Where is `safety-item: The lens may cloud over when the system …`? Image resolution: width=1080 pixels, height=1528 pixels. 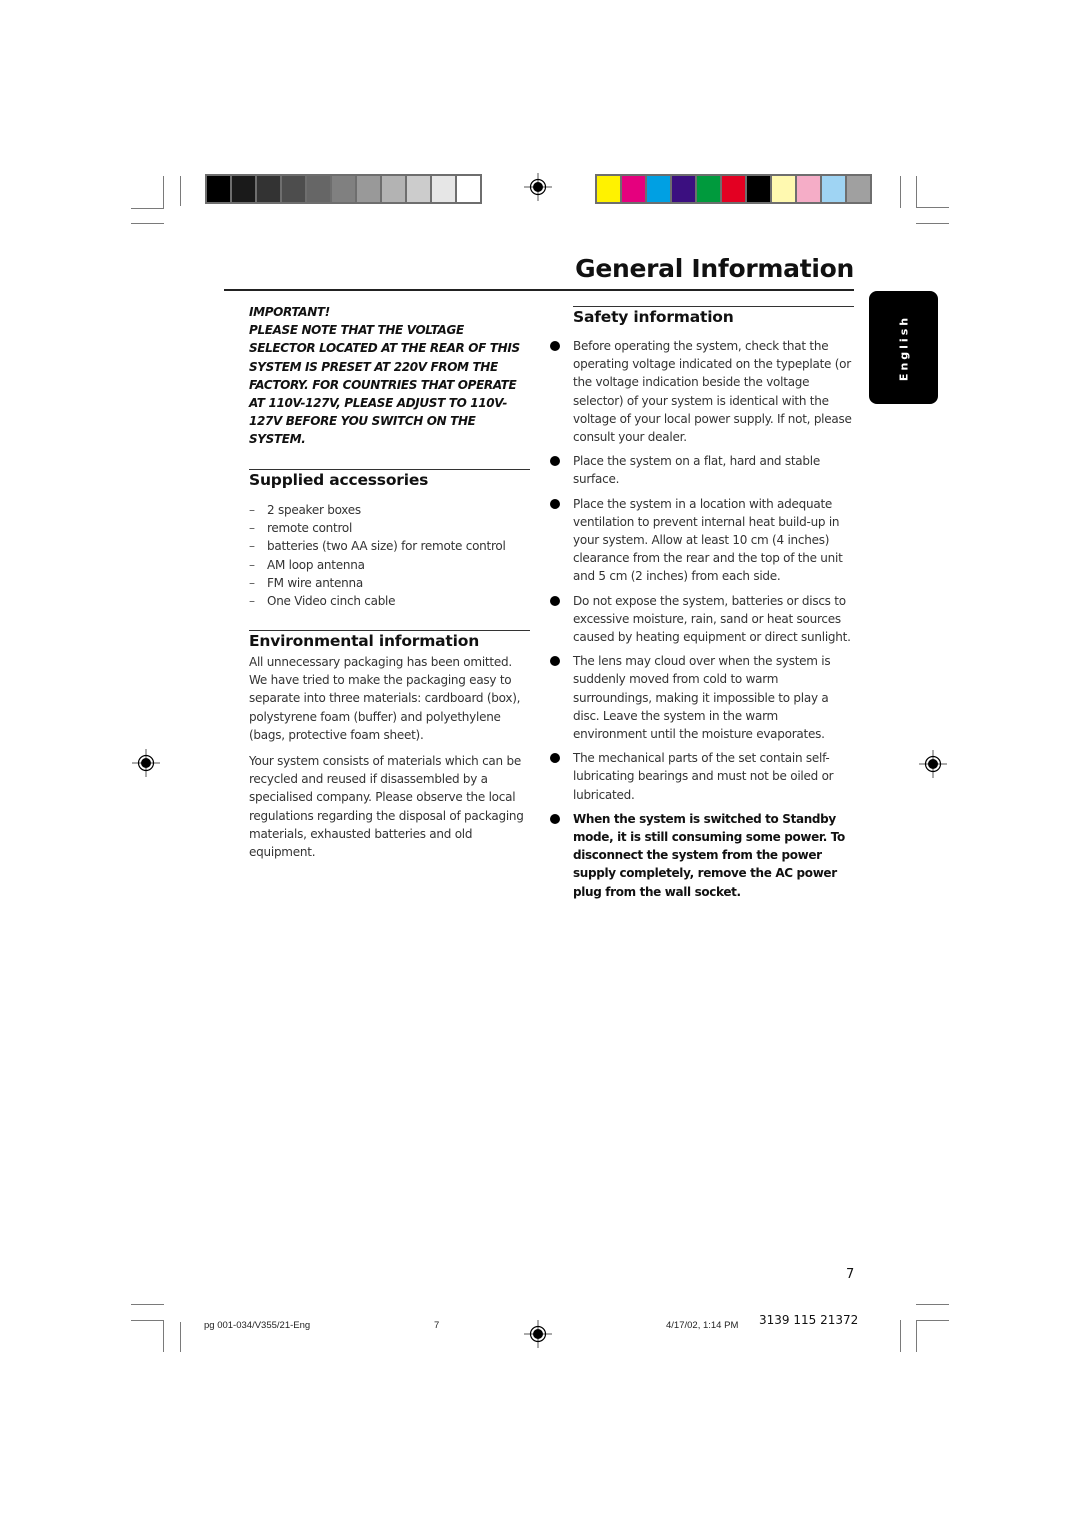
safety-item: The lens may cloud over when the system … is located at coordinates (702, 697).